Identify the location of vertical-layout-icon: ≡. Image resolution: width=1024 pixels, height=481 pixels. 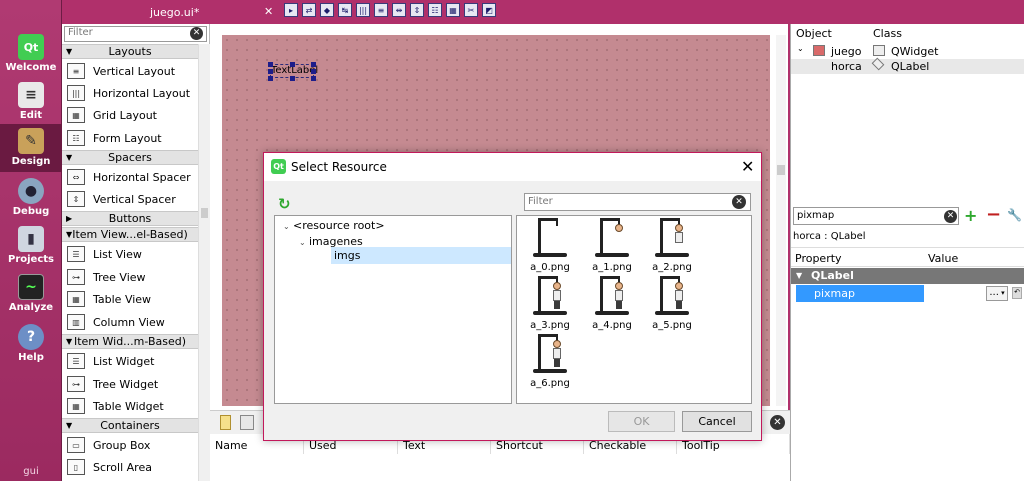
(76, 71).